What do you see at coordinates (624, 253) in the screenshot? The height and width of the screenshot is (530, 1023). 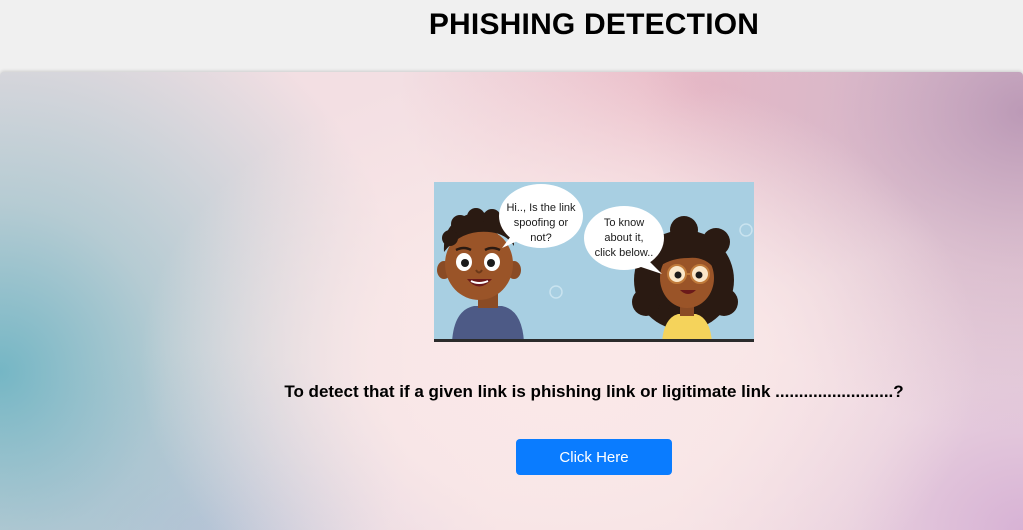 I see `girl-bubble-line-3: click below..` at bounding box center [624, 253].